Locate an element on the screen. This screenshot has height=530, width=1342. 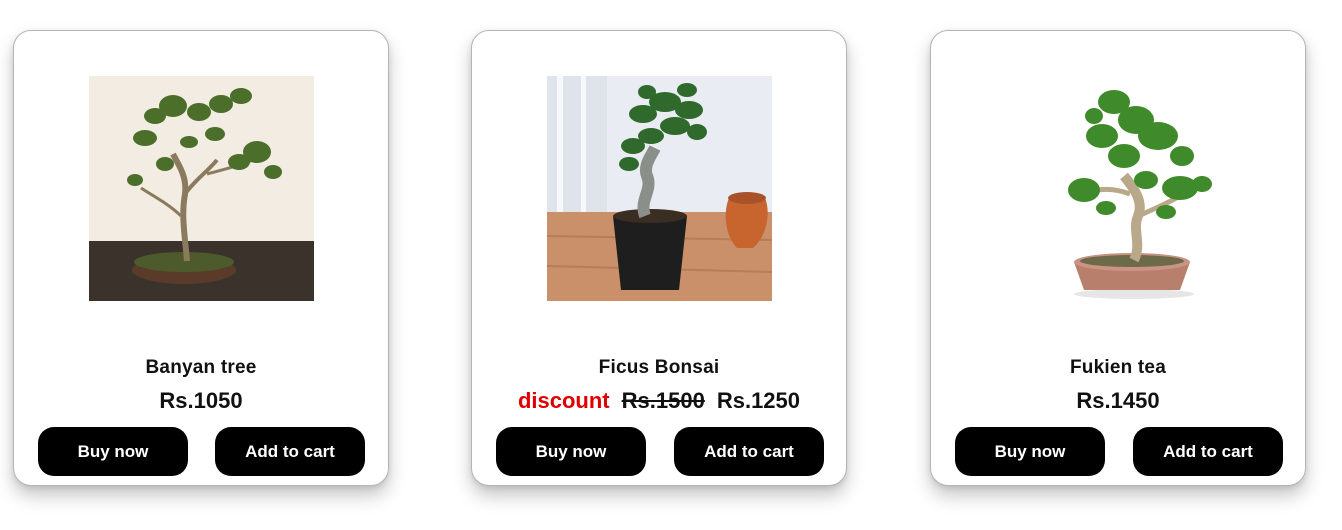
product-title: Fukien tea is located at coordinates (1118, 367).